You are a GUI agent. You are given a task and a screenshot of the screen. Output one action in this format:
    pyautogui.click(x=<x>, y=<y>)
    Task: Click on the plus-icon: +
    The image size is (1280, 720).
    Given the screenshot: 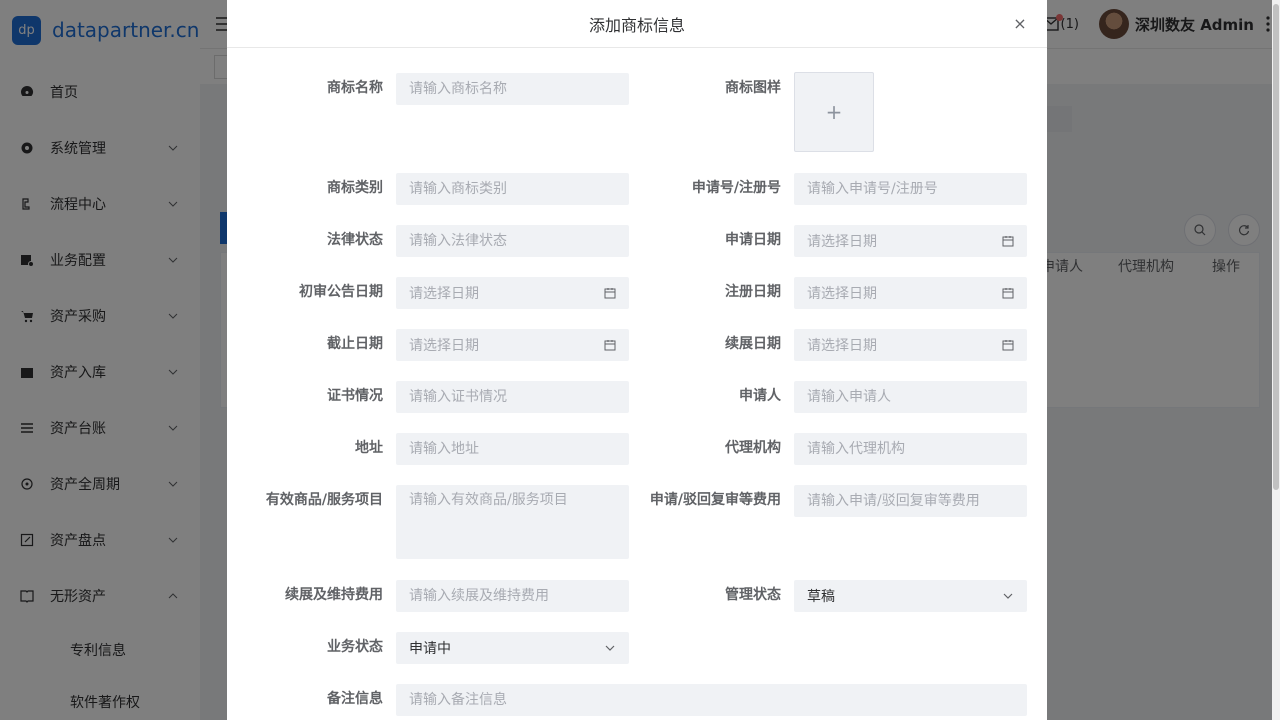 What is the action you would take?
    pyautogui.click(x=834, y=112)
    